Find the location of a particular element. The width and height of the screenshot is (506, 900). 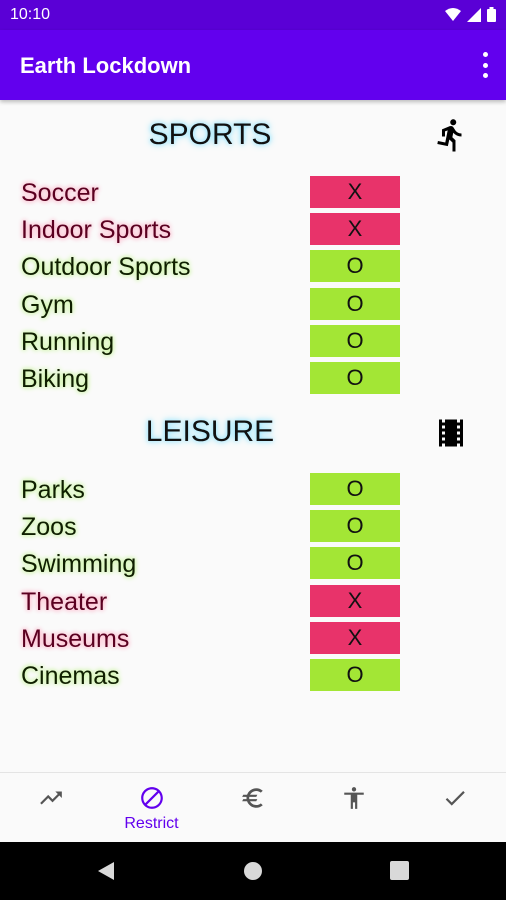

list-item: Museums X is located at coordinates (253, 638).